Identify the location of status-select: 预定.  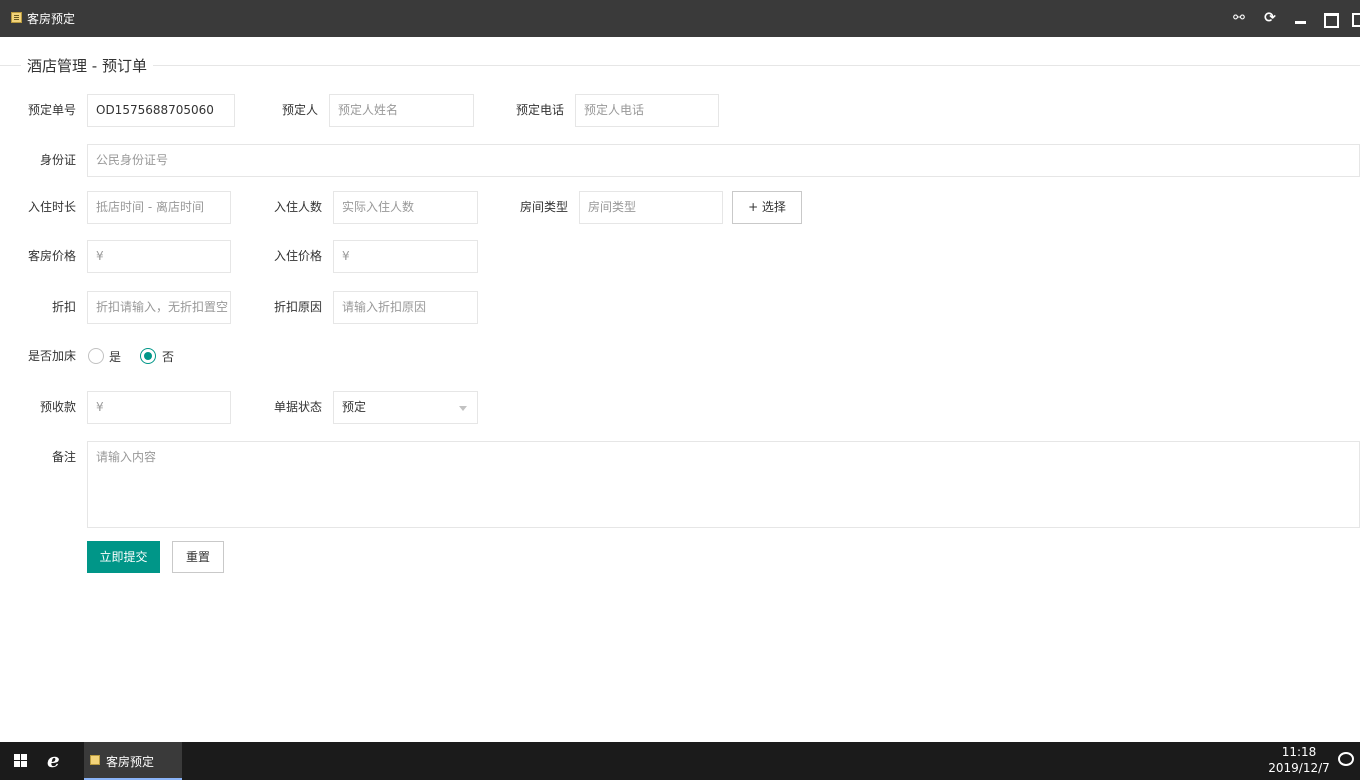
(405, 407).